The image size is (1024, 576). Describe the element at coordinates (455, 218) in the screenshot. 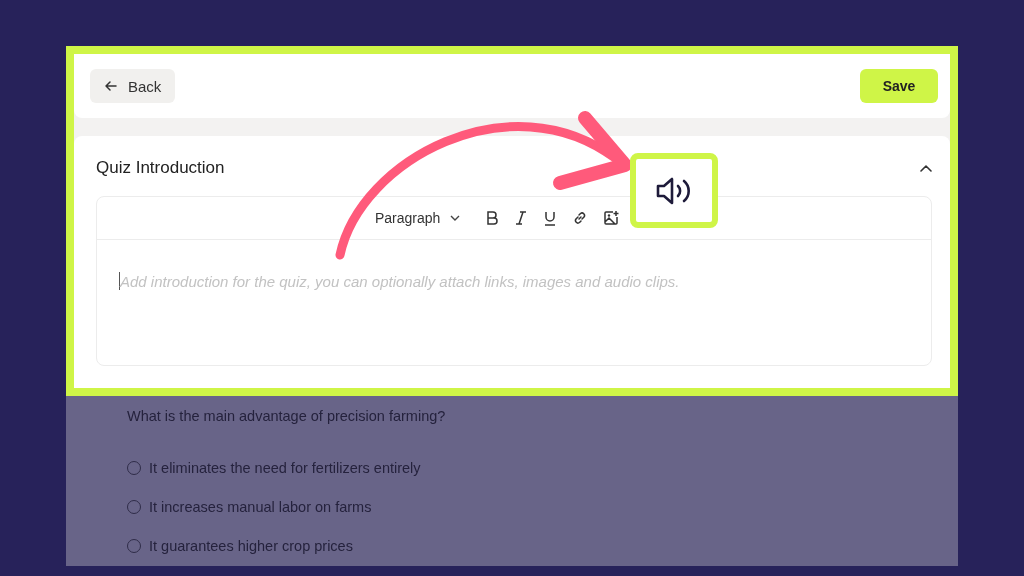

I see `caret-icon` at that location.